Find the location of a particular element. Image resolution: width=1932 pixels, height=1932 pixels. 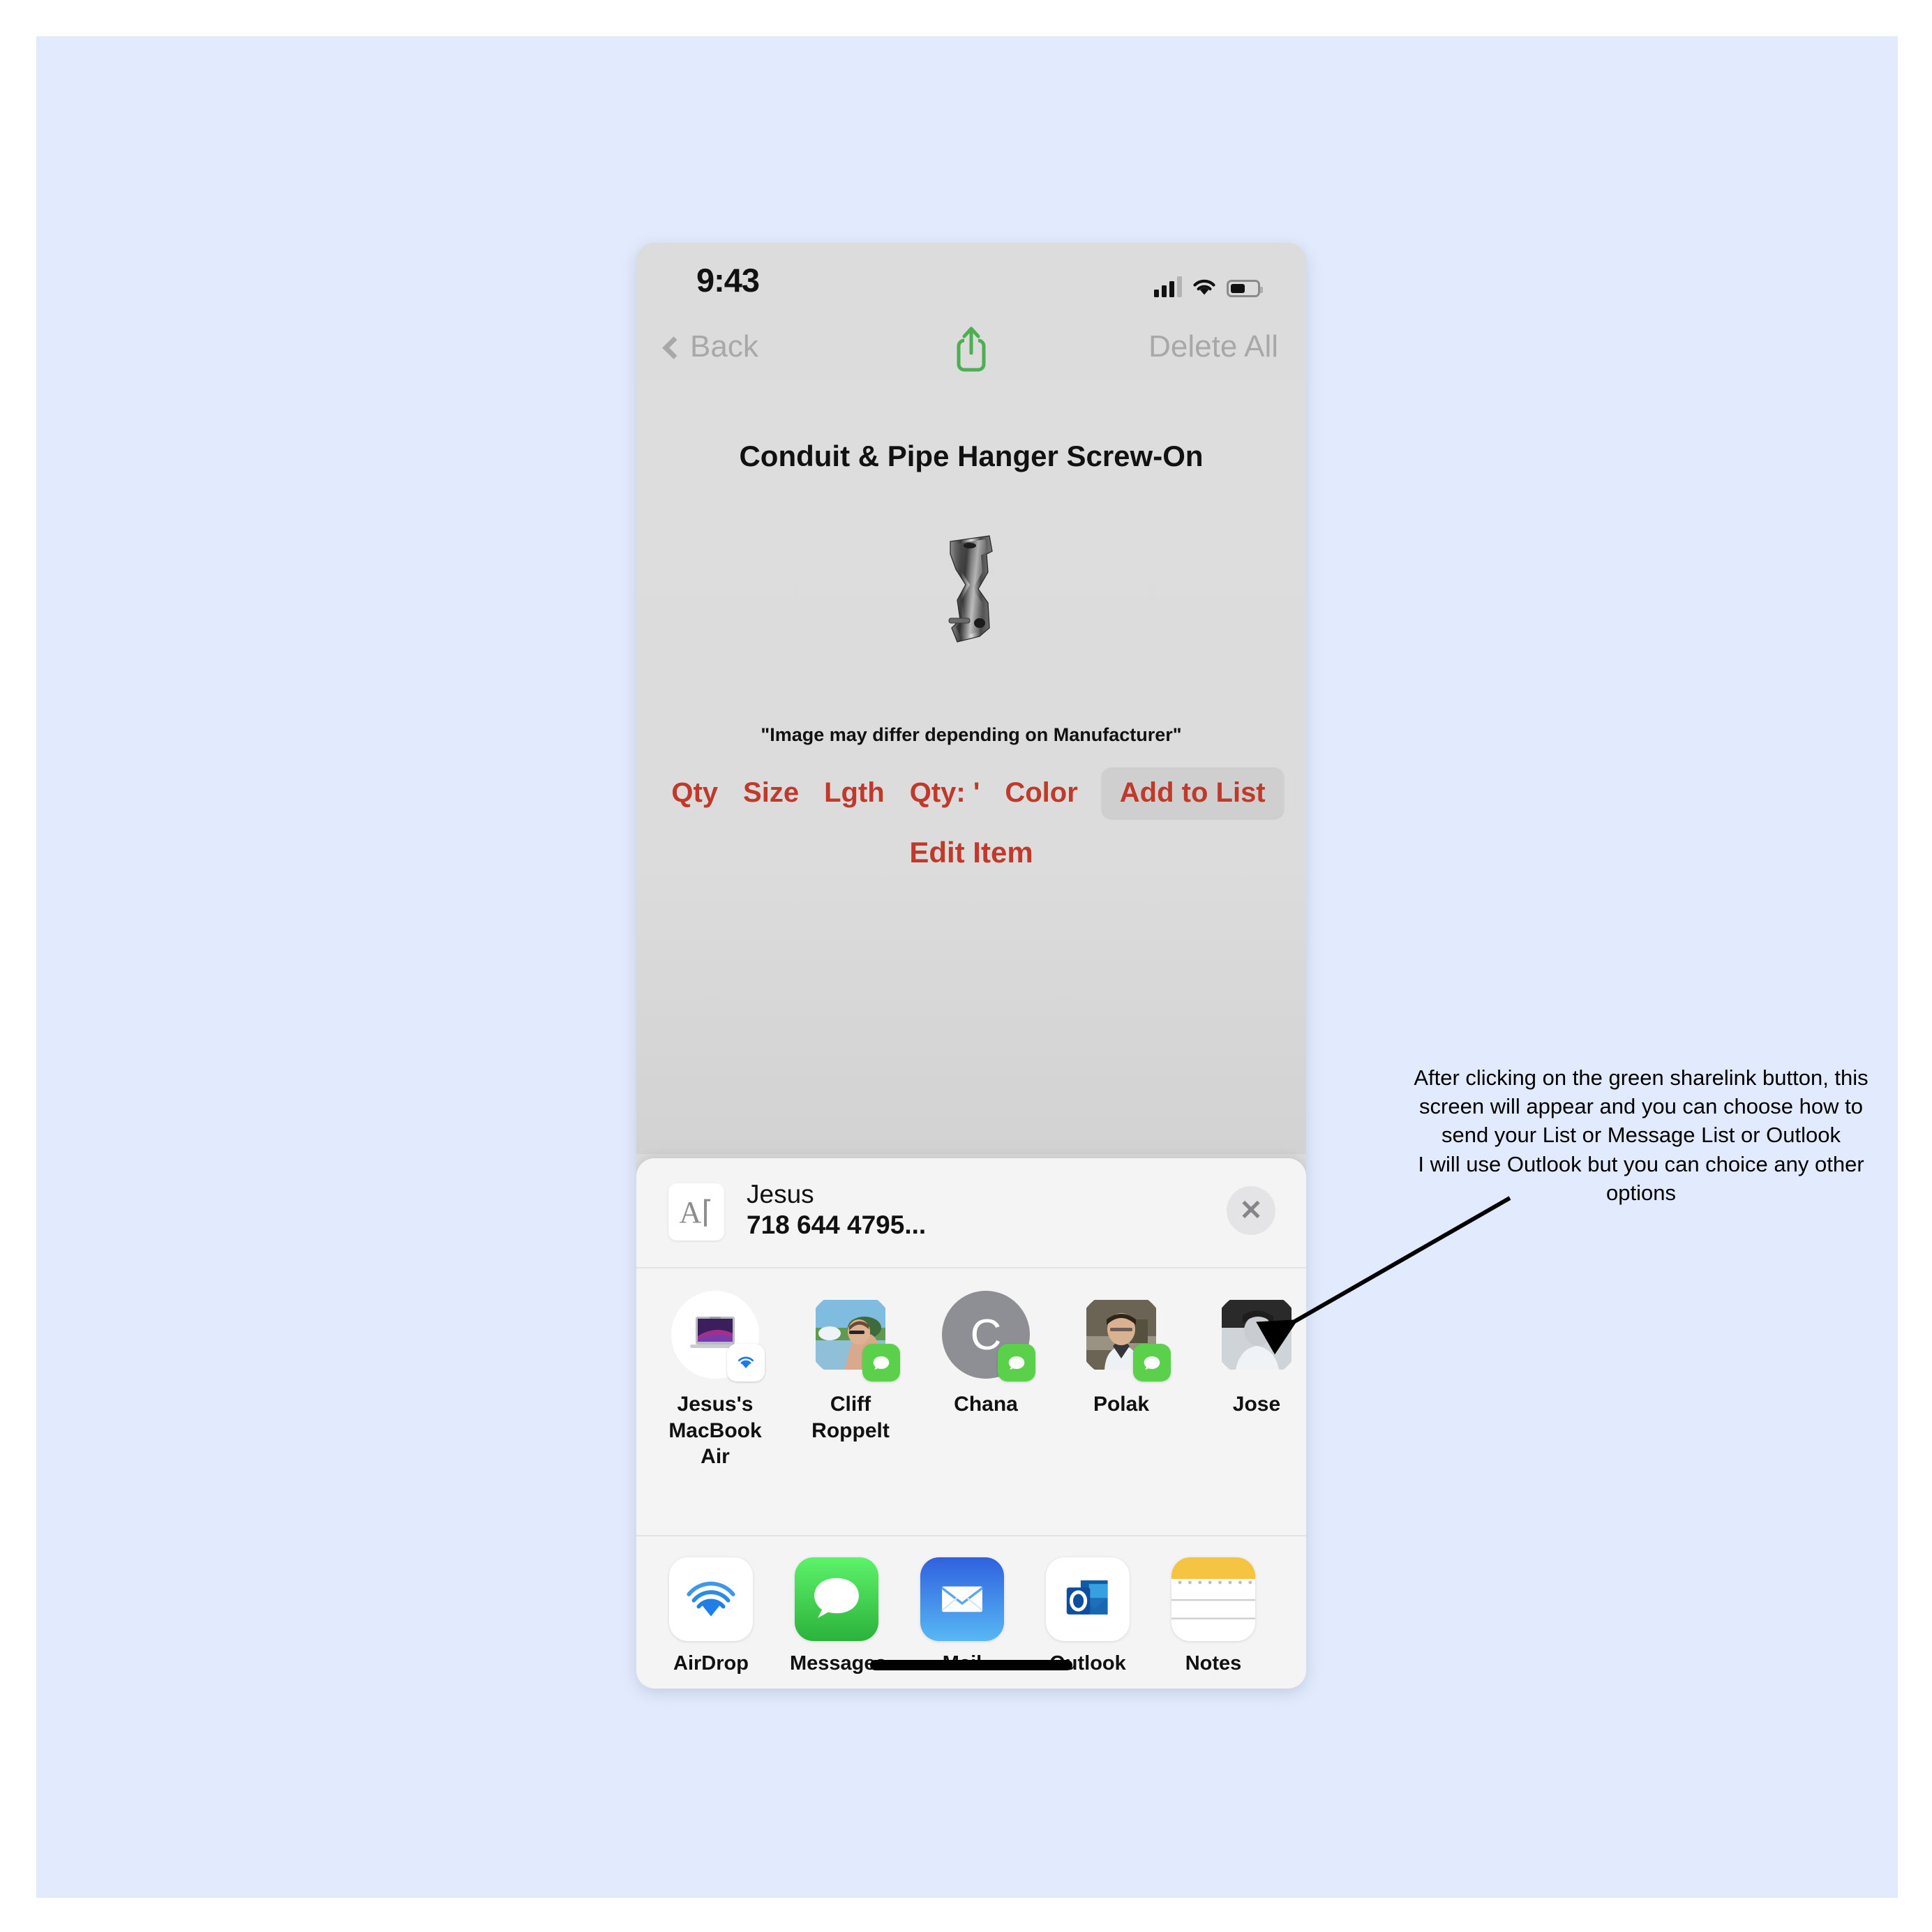

back-button-label: Back is located at coordinates (724, 346).